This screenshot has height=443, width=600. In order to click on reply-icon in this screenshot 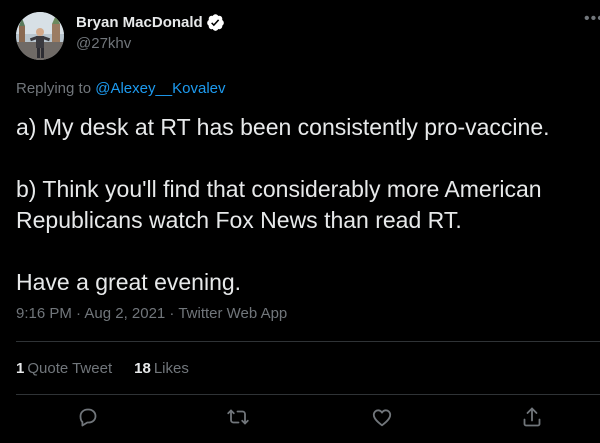, I will do `click(88, 417)`.